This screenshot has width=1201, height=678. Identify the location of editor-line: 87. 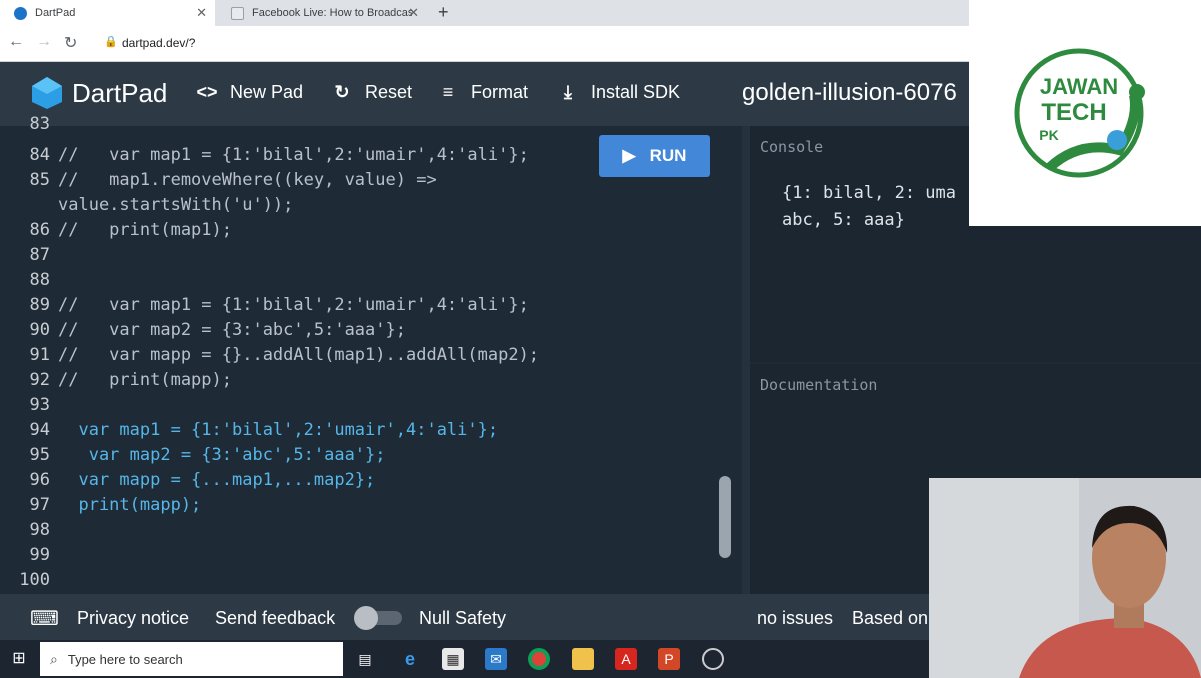
(39, 255).